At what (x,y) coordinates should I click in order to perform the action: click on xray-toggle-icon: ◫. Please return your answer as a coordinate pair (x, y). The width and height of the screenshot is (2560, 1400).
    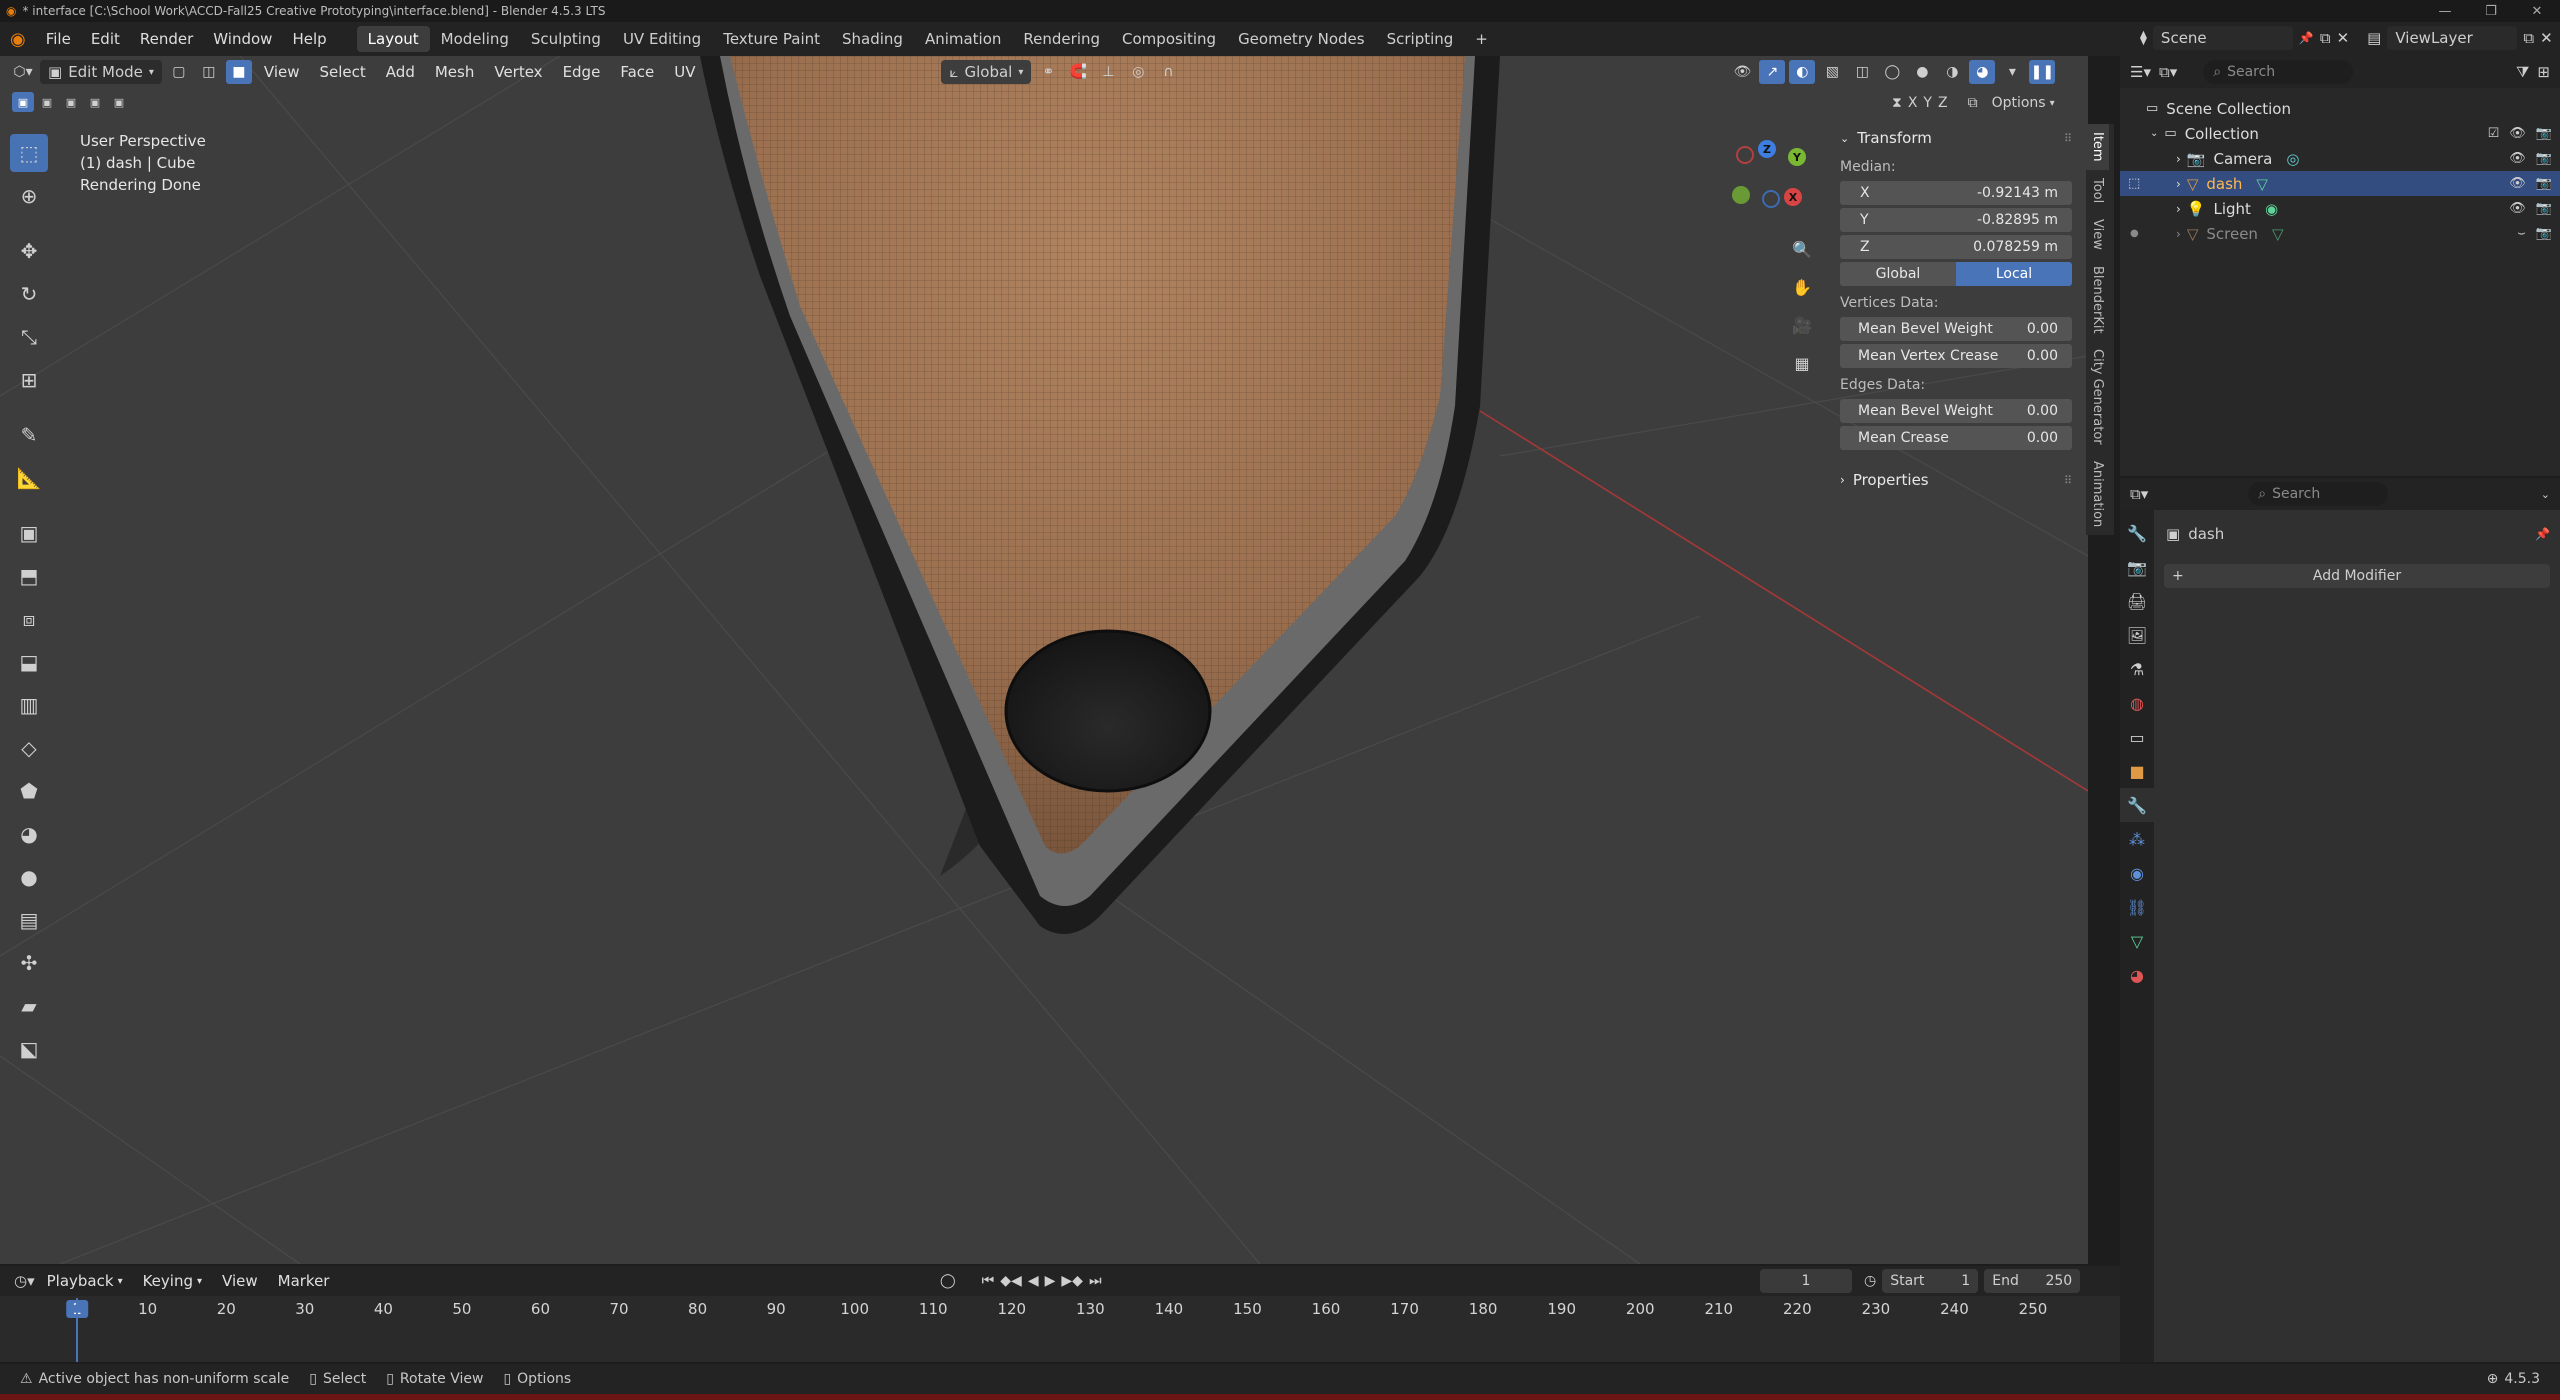
    Looking at the image, I should click on (1862, 72).